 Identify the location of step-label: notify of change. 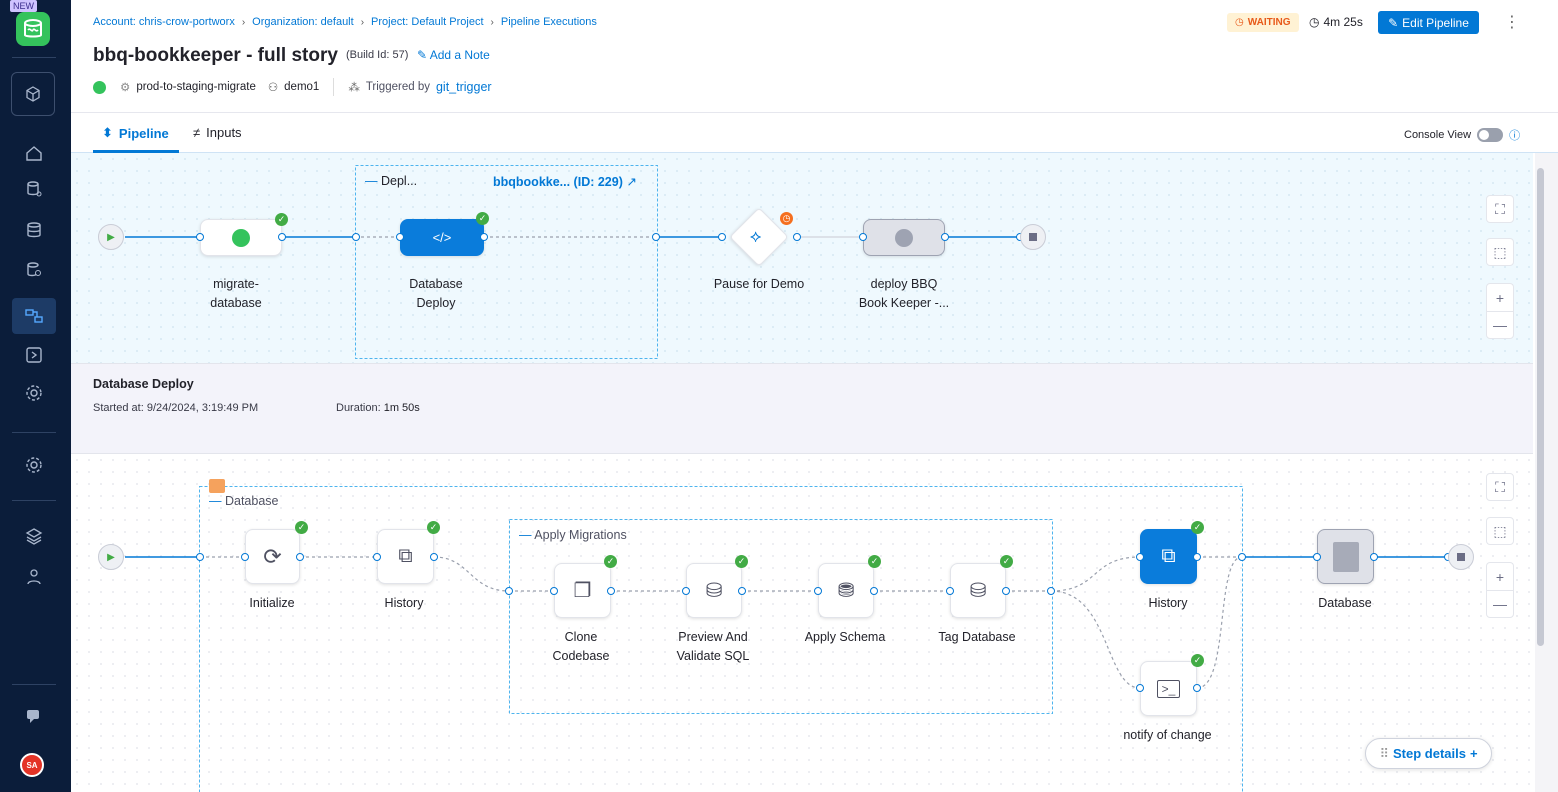
(1167, 735).